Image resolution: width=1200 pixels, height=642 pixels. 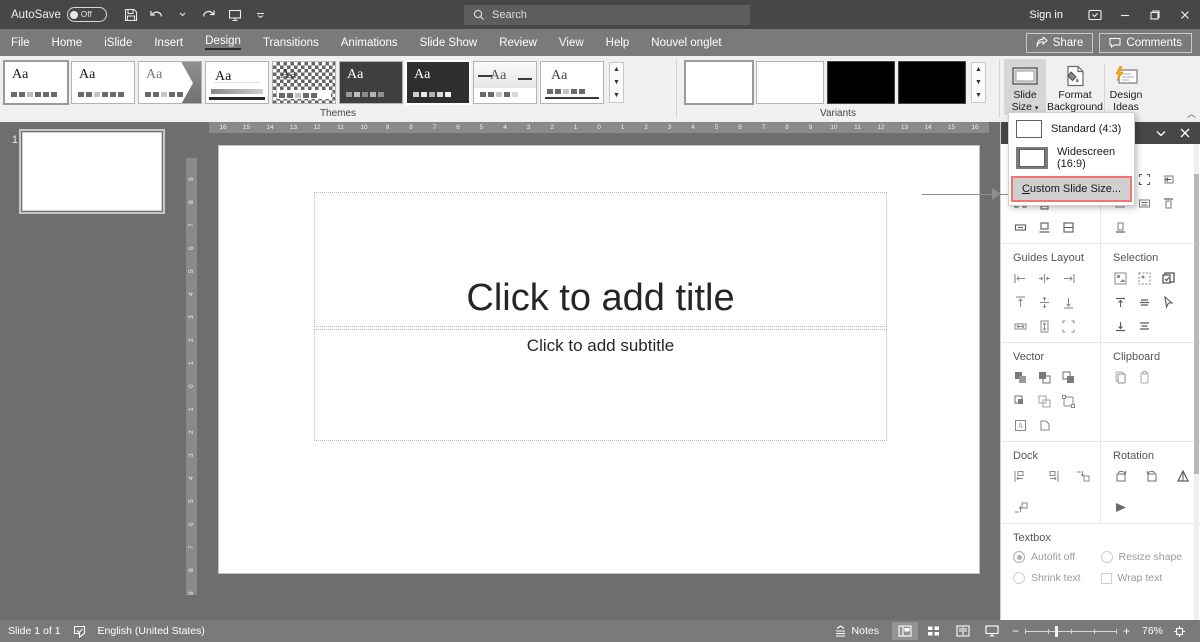 I want to click on tab-animations: Animations, so click(x=369, y=42).